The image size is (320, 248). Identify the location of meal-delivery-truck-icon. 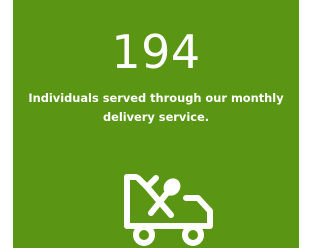
(168, 210).